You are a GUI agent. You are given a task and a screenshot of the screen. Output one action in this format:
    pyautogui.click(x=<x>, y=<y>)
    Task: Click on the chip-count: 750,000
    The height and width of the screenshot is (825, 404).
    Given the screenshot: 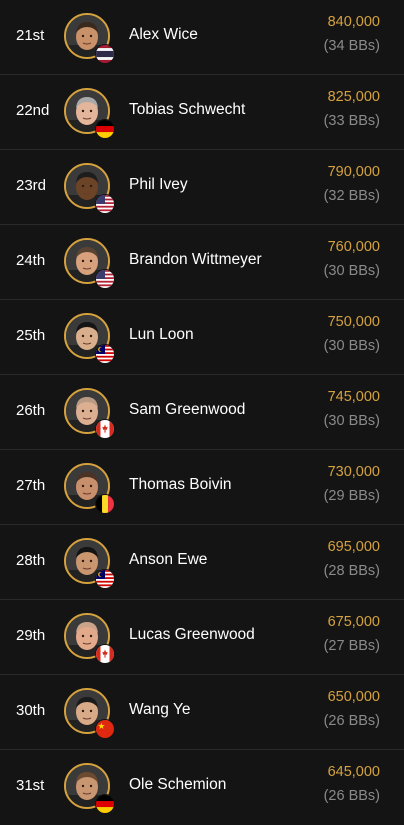 What is the action you would take?
    pyautogui.click(x=353, y=322)
    